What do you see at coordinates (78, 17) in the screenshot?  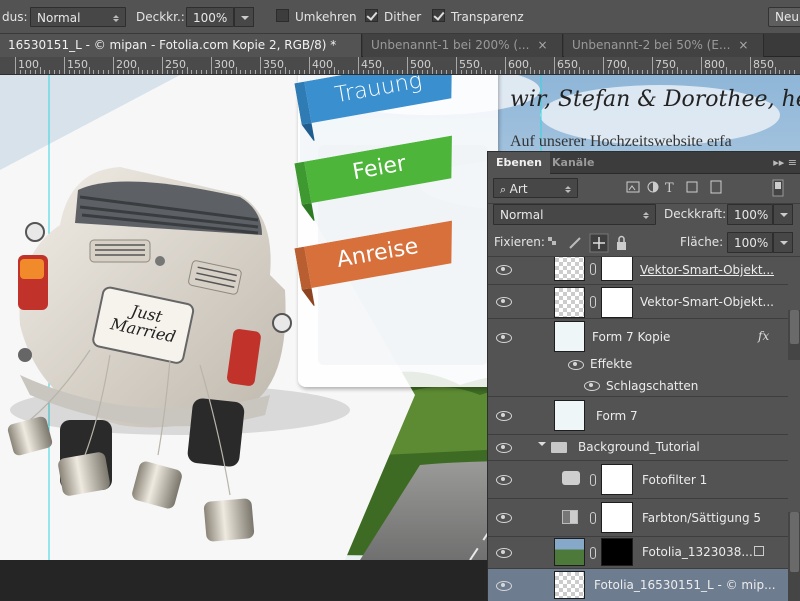 I see `mode-dropdown: Normal` at bounding box center [78, 17].